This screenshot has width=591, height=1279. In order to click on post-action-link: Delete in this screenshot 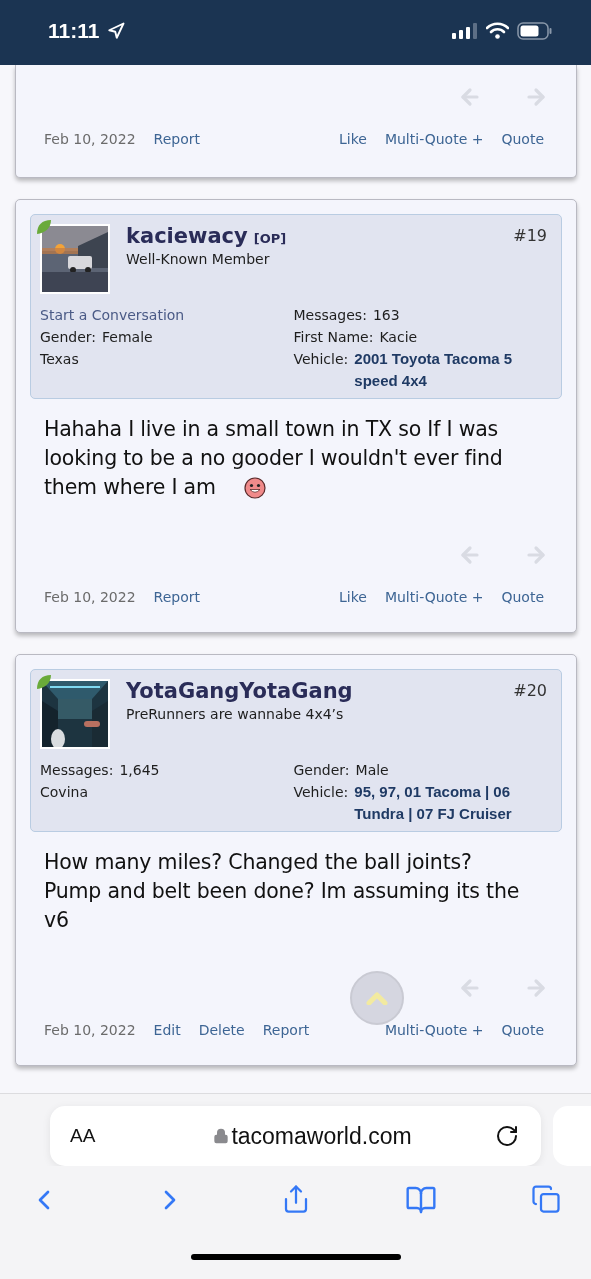, I will do `click(221, 1030)`.